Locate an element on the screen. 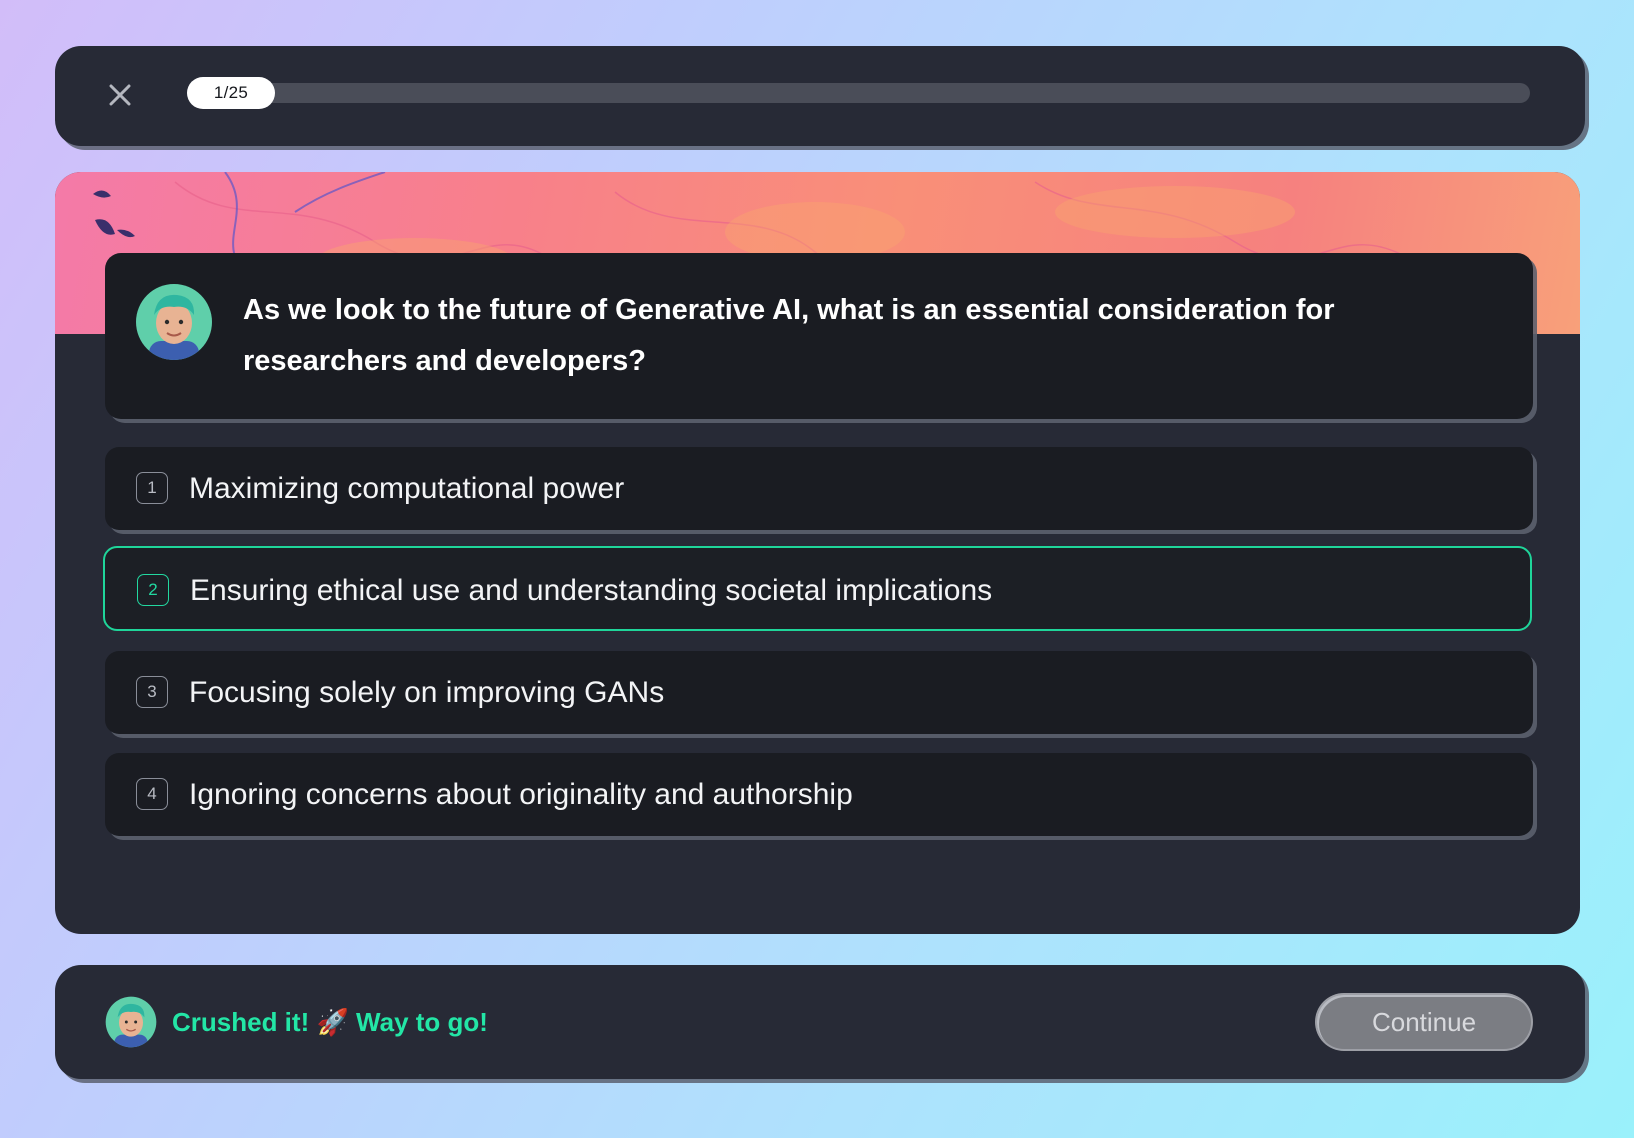  close-button is located at coordinates (120, 95).